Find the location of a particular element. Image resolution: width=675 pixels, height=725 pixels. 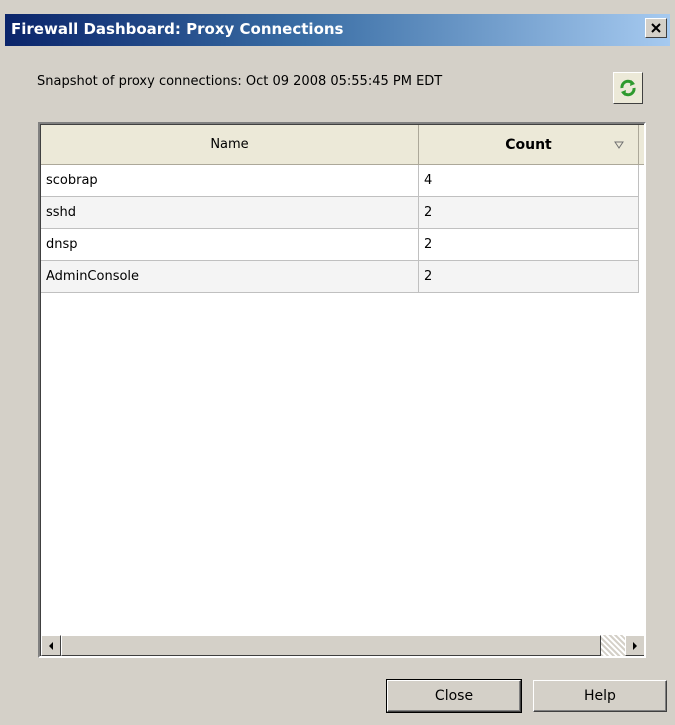

table-row: dnsp 2 is located at coordinates (340, 245).